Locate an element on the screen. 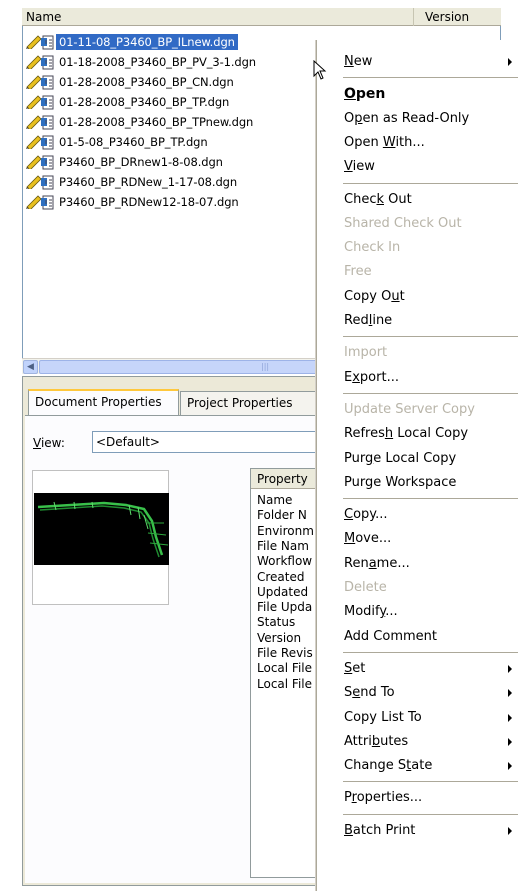  property-name: Version is located at coordinates (279, 637).